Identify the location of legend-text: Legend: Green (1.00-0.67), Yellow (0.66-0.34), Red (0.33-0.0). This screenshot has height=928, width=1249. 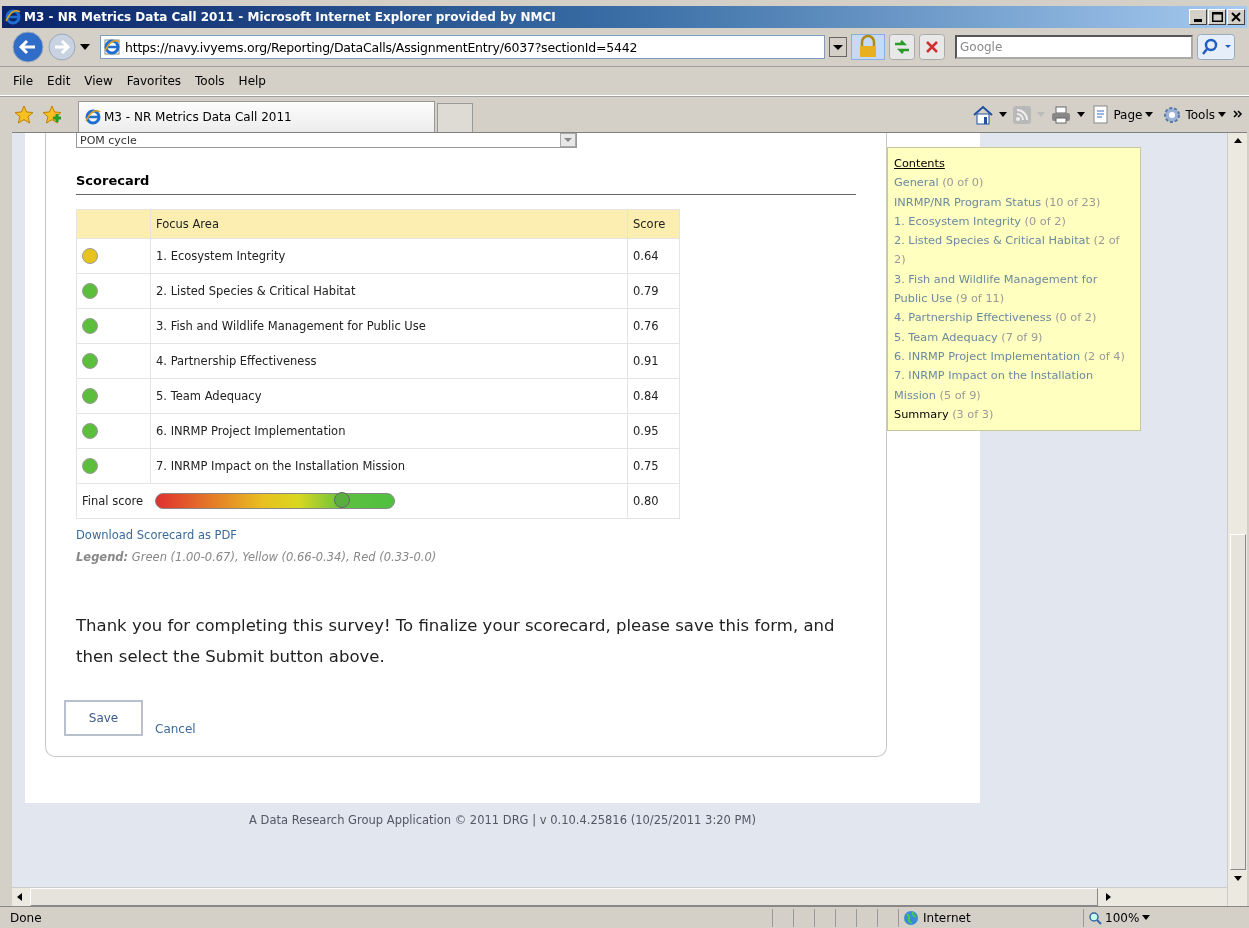
(257, 557).